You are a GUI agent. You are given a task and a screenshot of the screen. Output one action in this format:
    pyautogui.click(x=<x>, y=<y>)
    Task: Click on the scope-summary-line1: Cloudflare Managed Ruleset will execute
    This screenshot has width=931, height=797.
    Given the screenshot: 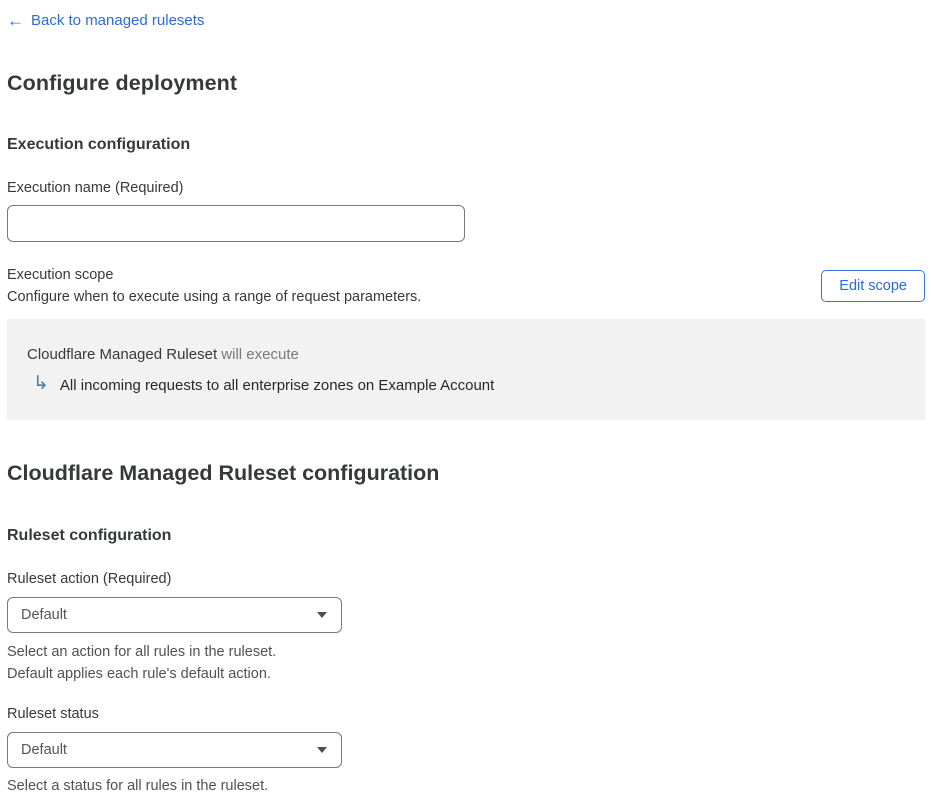 What is the action you would take?
    pyautogui.click(x=466, y=354)
    